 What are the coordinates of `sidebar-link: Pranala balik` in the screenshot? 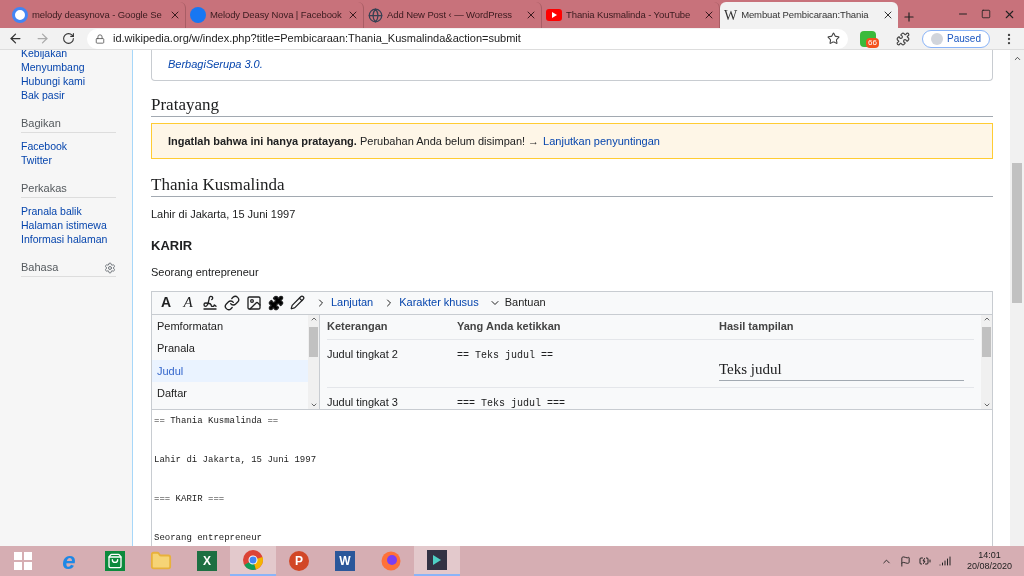 It's located at (68, 211).